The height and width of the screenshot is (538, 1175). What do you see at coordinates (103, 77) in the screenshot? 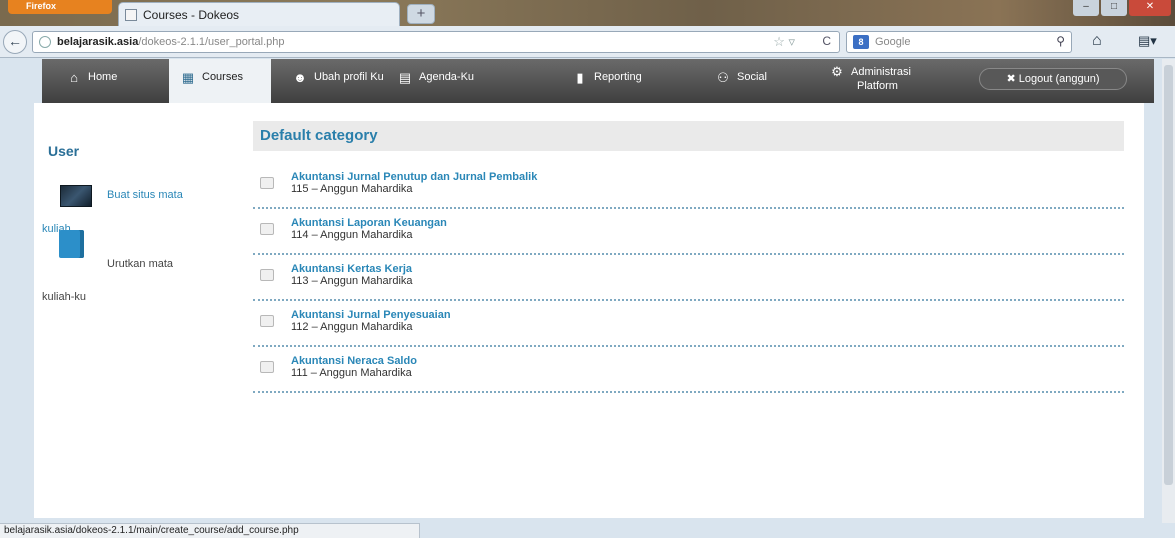
I see `tab-label: Home` at bounding box center [103, 77].